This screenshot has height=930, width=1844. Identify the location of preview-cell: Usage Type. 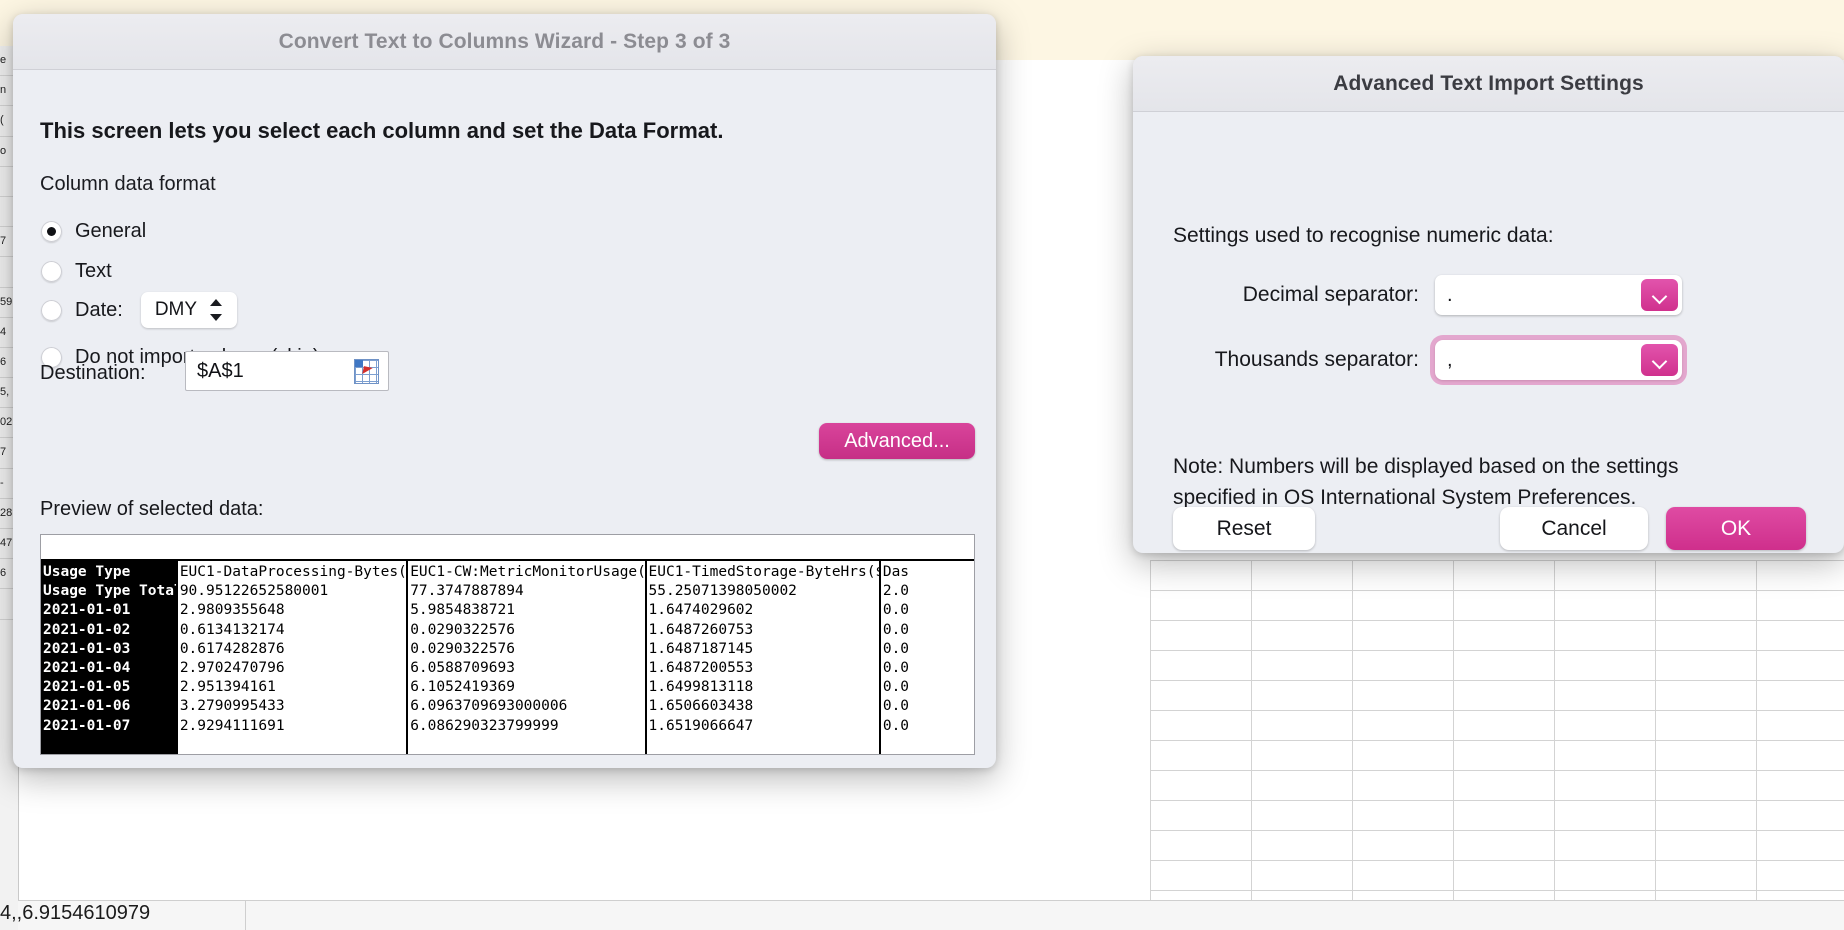
(87, 572).